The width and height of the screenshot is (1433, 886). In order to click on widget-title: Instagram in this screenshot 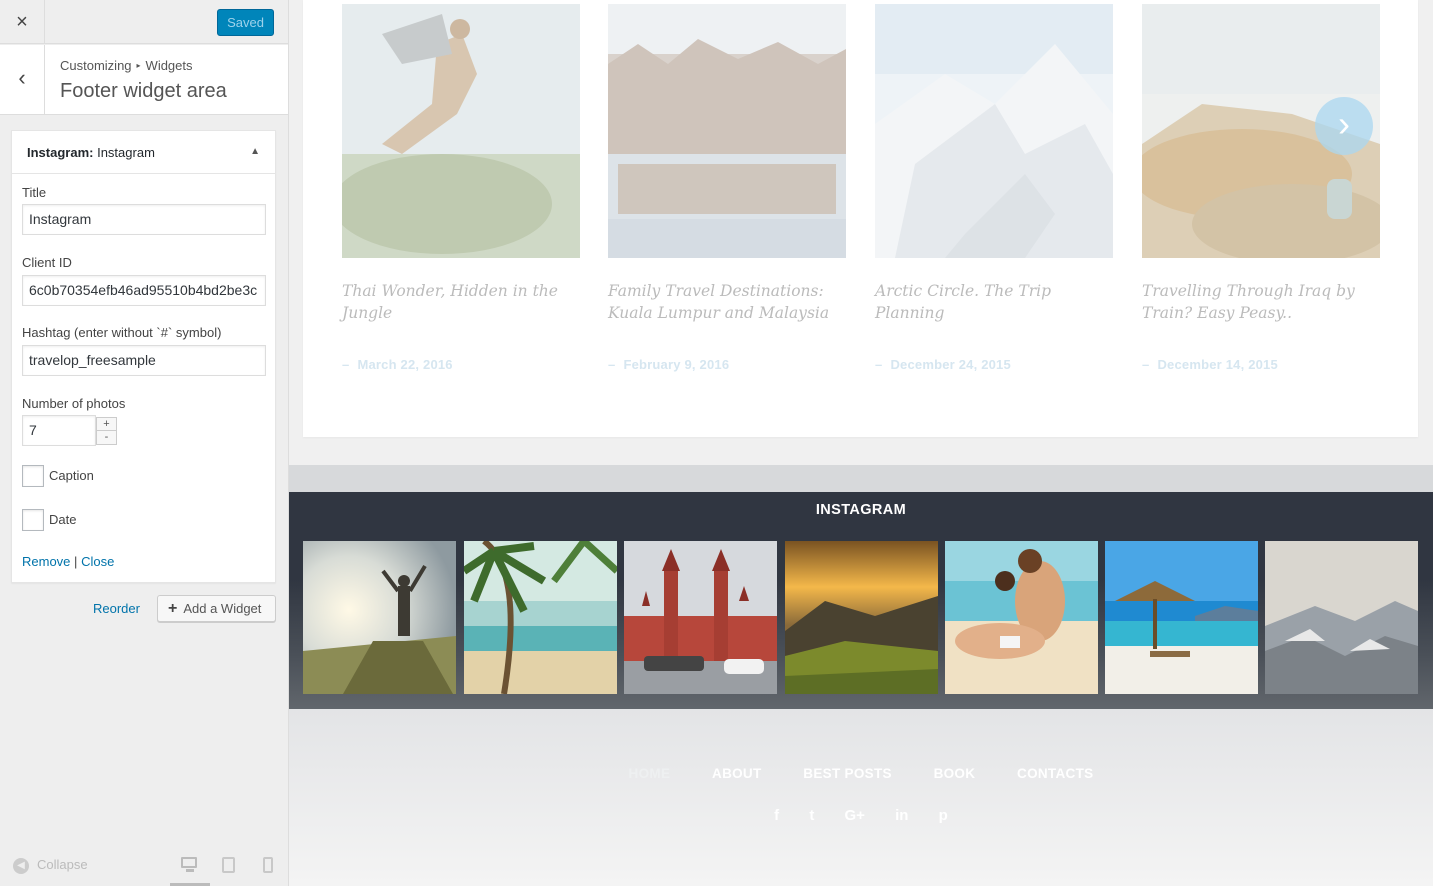, I will do `click(91, 152)`.